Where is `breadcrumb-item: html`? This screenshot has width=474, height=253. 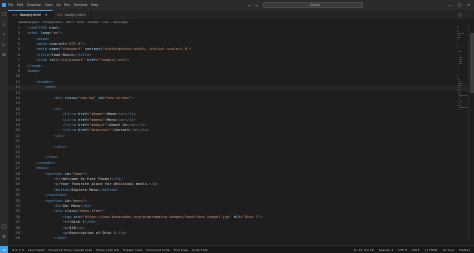 breadcrumb-item: html is located at coordinates (69, 22).